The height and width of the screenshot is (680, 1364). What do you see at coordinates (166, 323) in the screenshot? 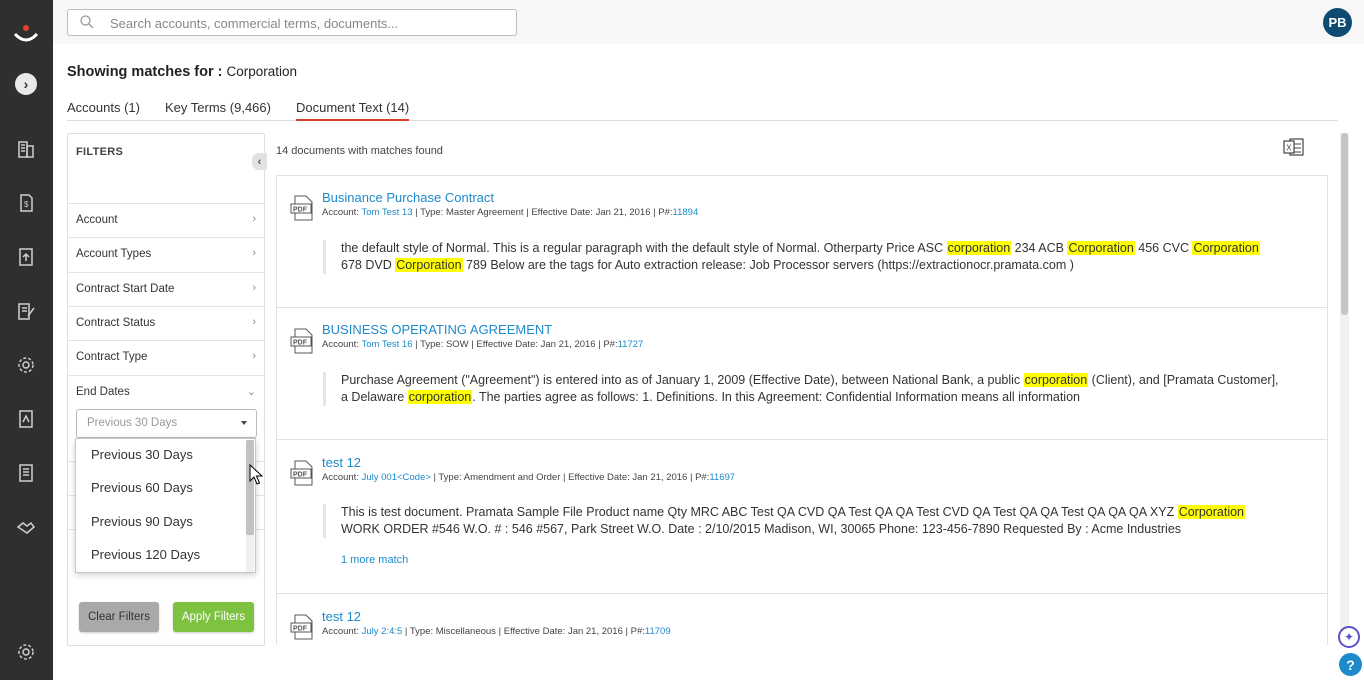
I see `filter-contract-status: Contract Status ›` at bounding box center [166, 323].